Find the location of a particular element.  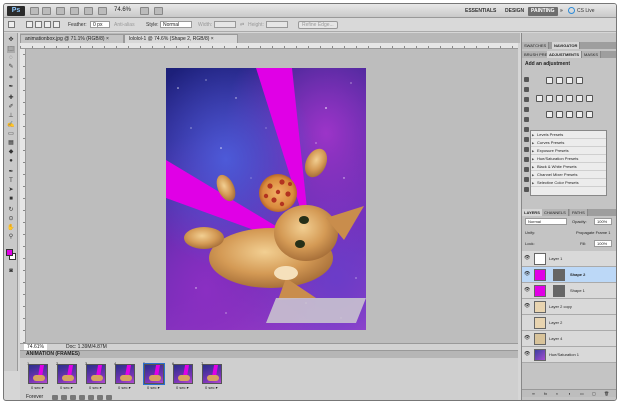

hue-saturation-icon is located at coordinates (549, 98).